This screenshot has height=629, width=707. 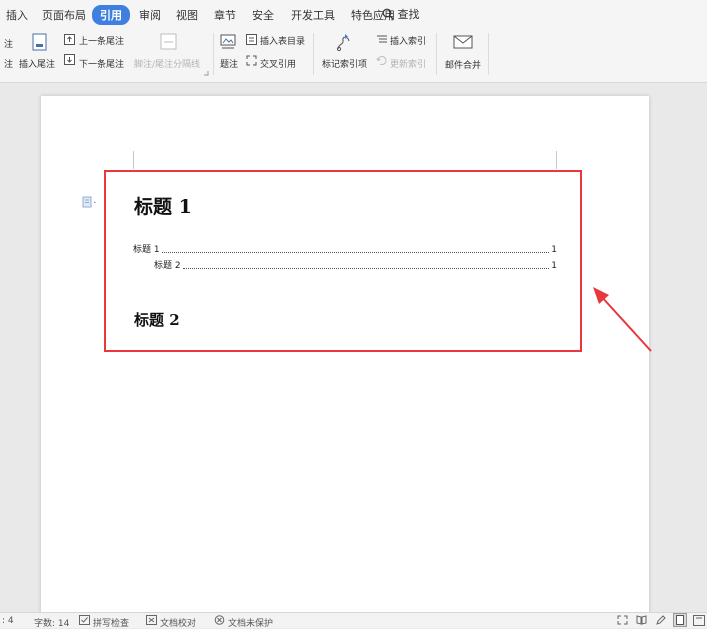 I want to click on web-view-icon, so click(x=699, y=620).